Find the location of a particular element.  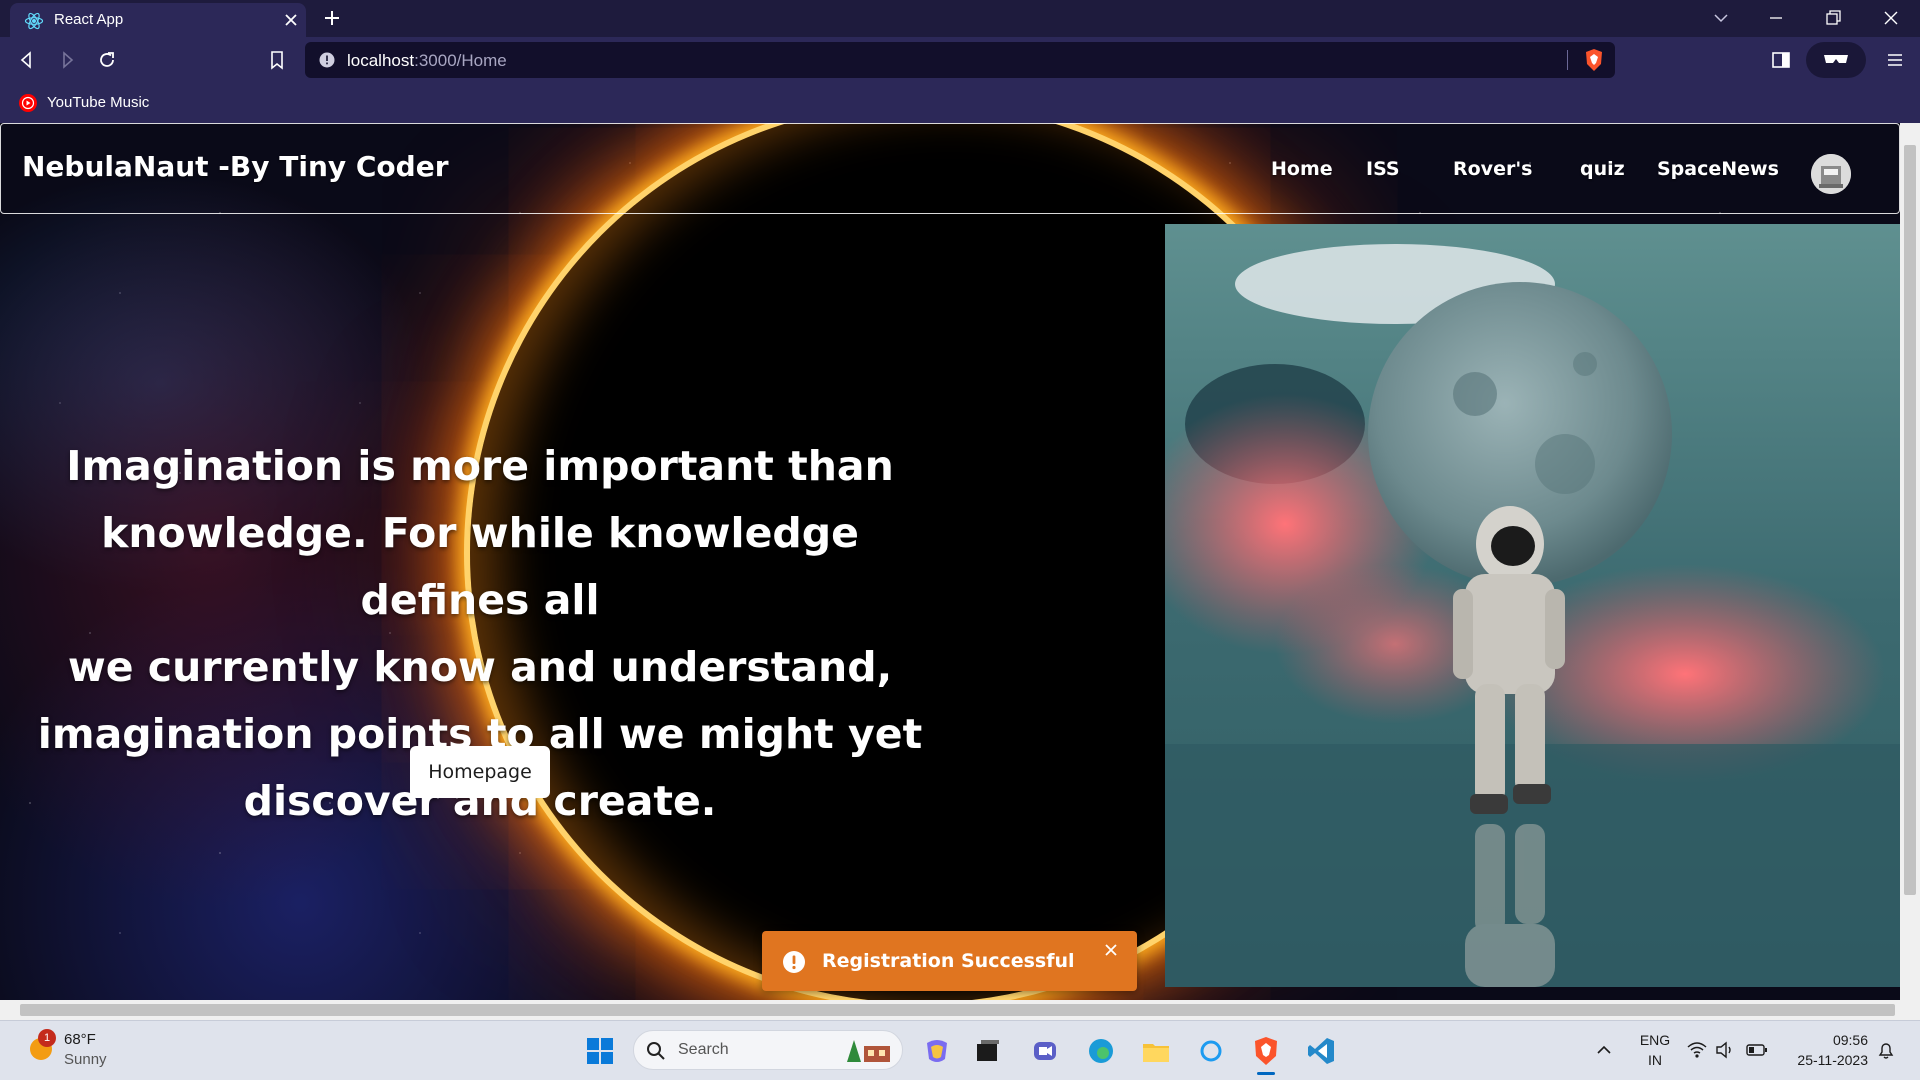

private-glasses-icon is located at coordinates (1836, 59).